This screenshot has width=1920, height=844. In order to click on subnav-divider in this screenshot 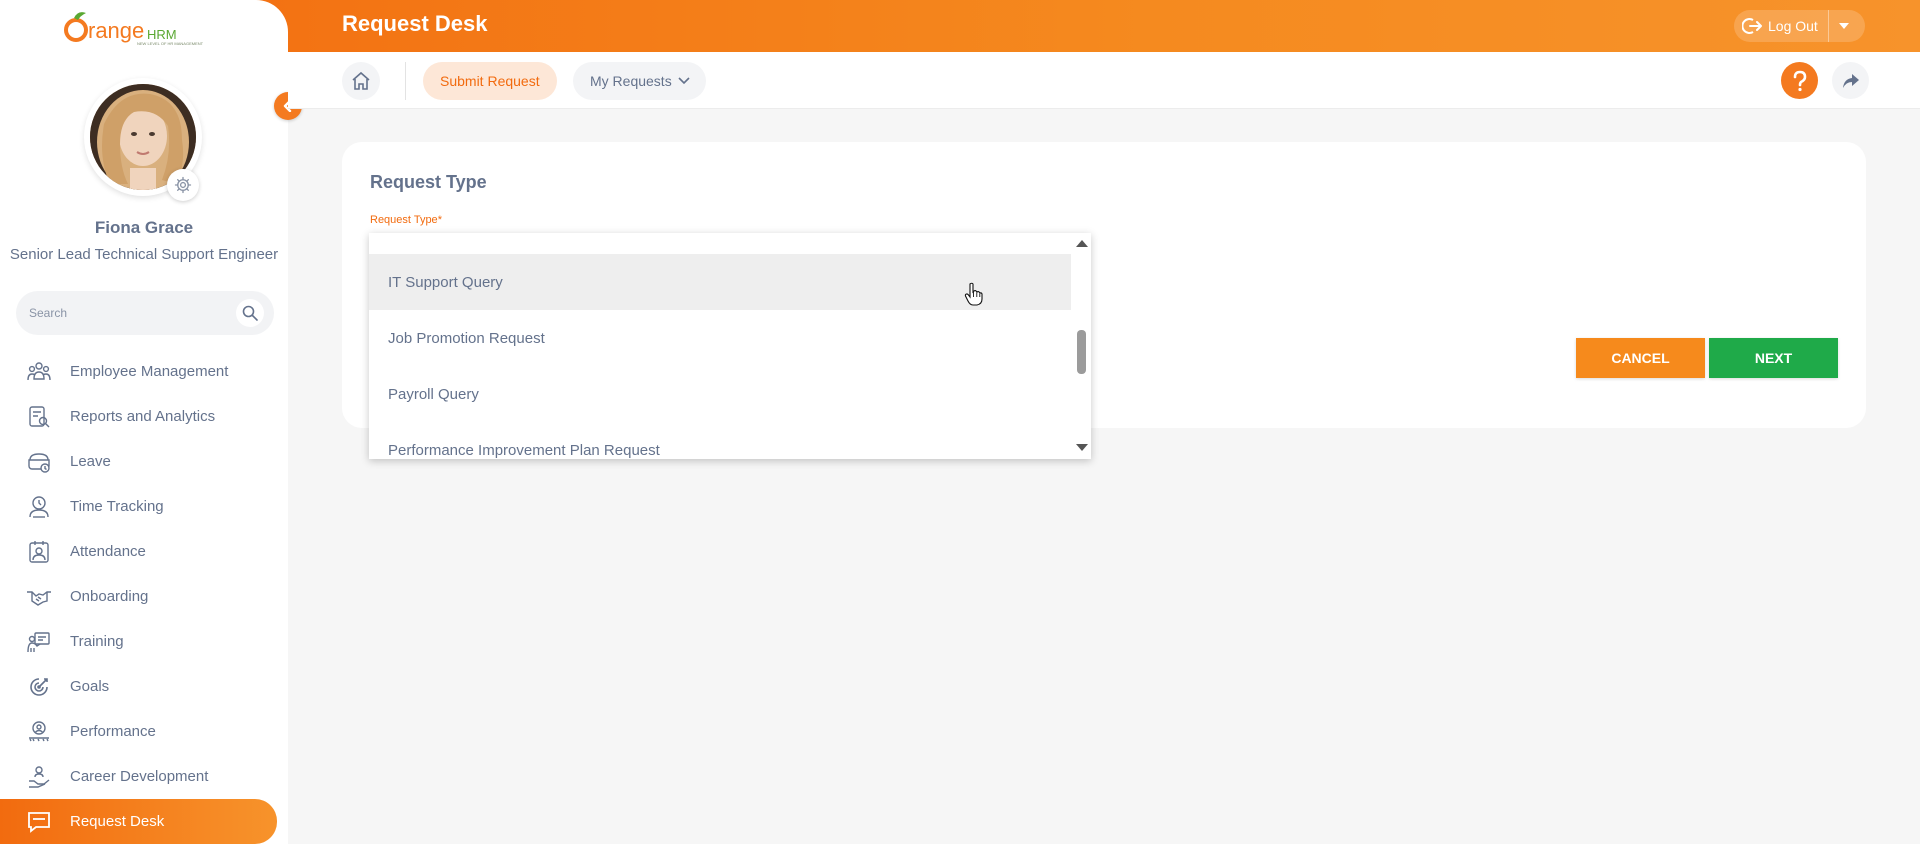, I will do `click(405, 81)`.